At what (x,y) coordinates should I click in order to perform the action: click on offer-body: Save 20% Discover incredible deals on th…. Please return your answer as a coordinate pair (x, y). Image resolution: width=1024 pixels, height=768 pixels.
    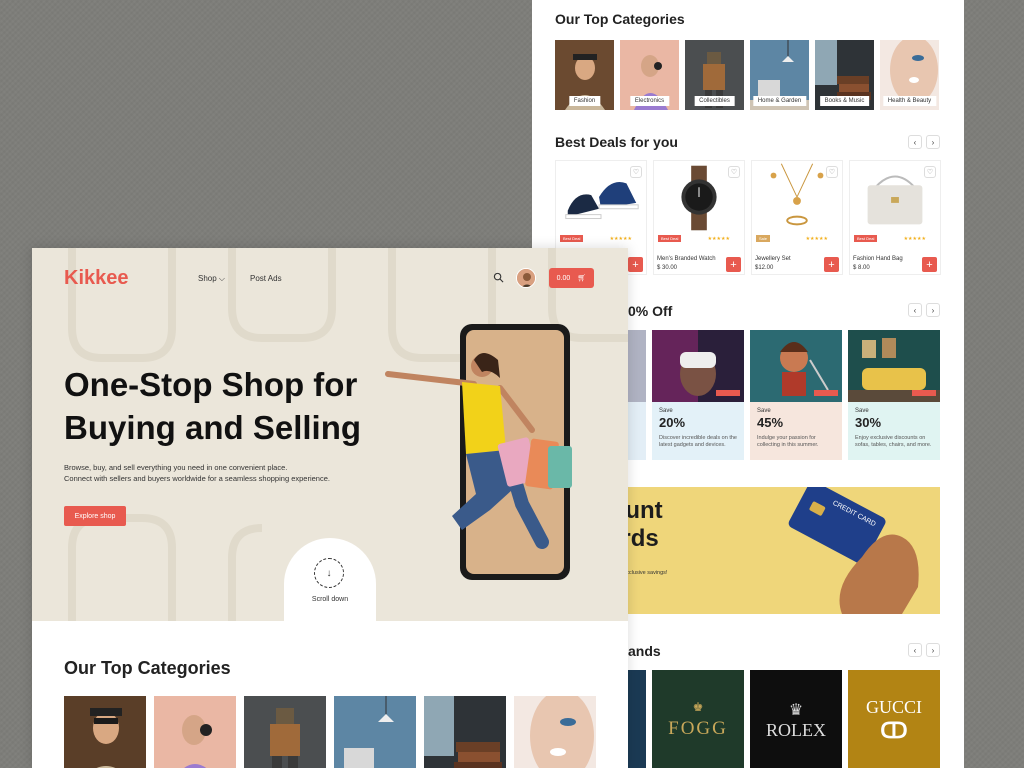
    Looking at the image, I should click on (698, 431).